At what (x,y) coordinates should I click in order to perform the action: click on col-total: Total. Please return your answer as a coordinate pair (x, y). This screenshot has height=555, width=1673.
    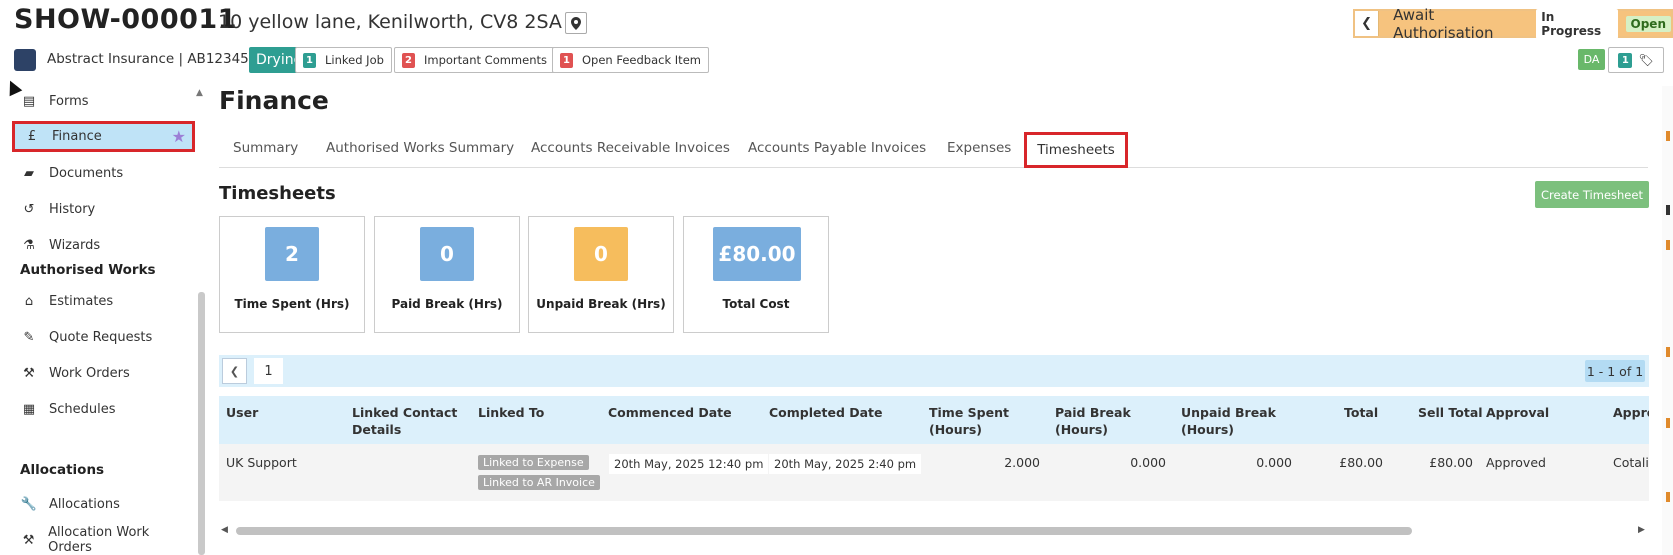
    Looking at the image, I should click on (1361, 412).